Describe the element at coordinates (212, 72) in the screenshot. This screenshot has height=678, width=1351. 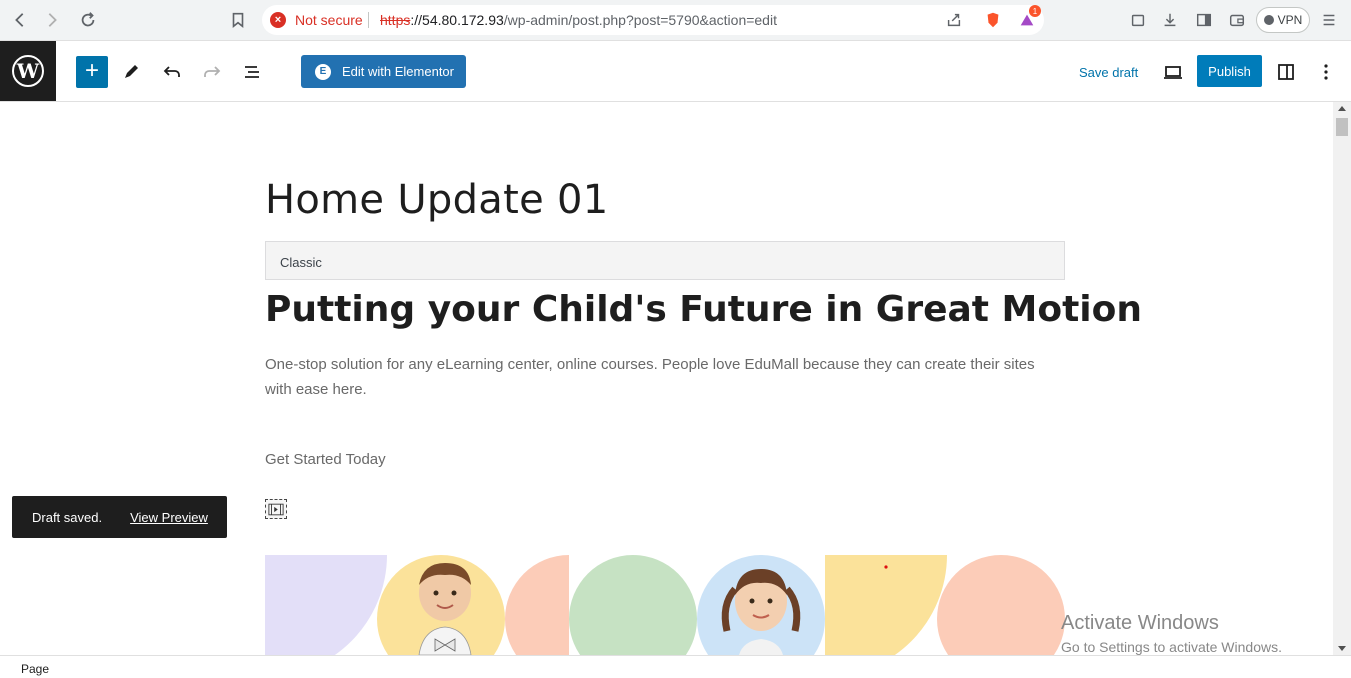
I see `redo-icon` at that location.